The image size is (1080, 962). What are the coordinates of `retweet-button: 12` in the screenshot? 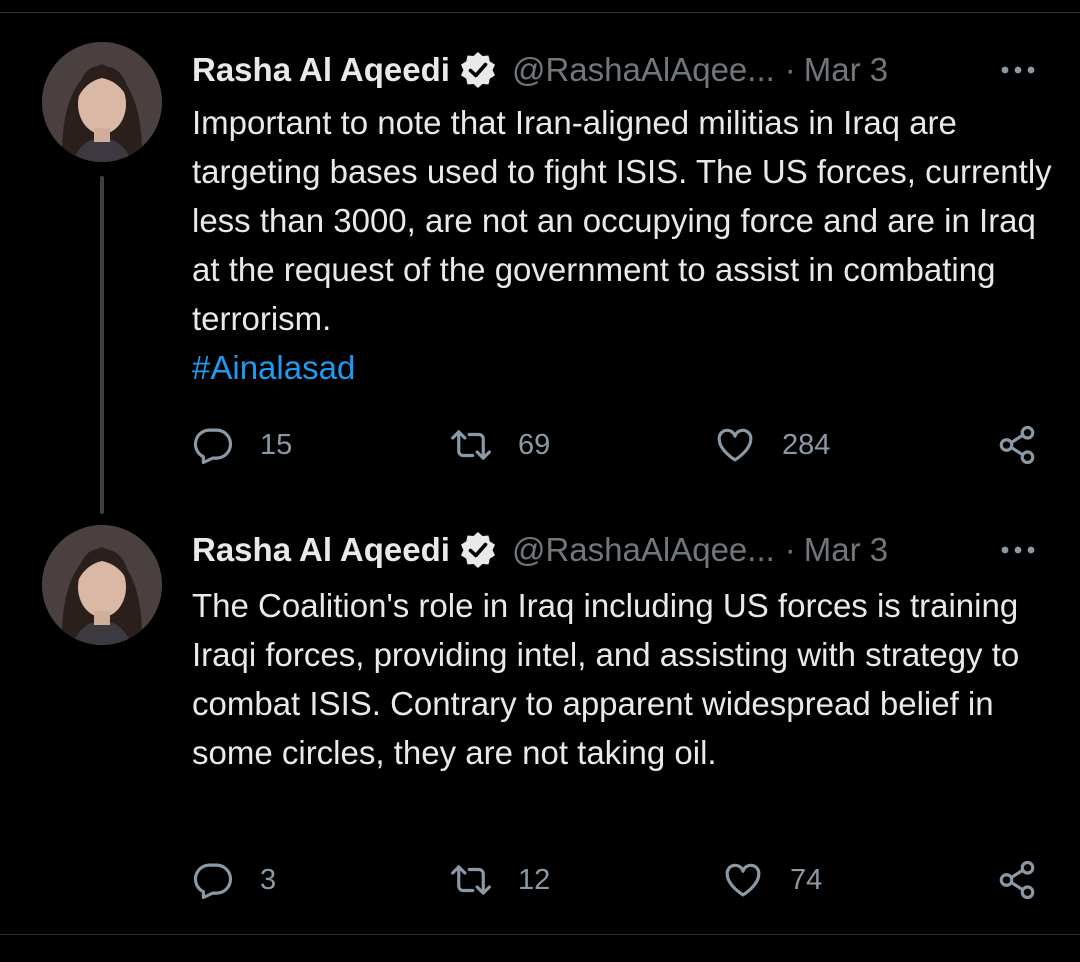 It's located at (500, 880).